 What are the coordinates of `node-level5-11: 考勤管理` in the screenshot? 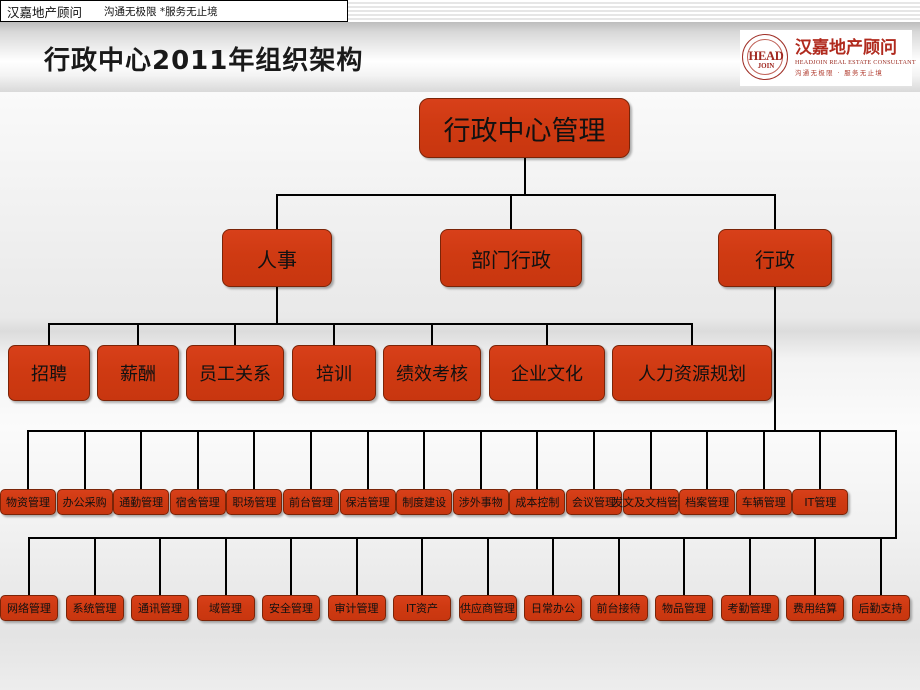 It's located at (749, 608).